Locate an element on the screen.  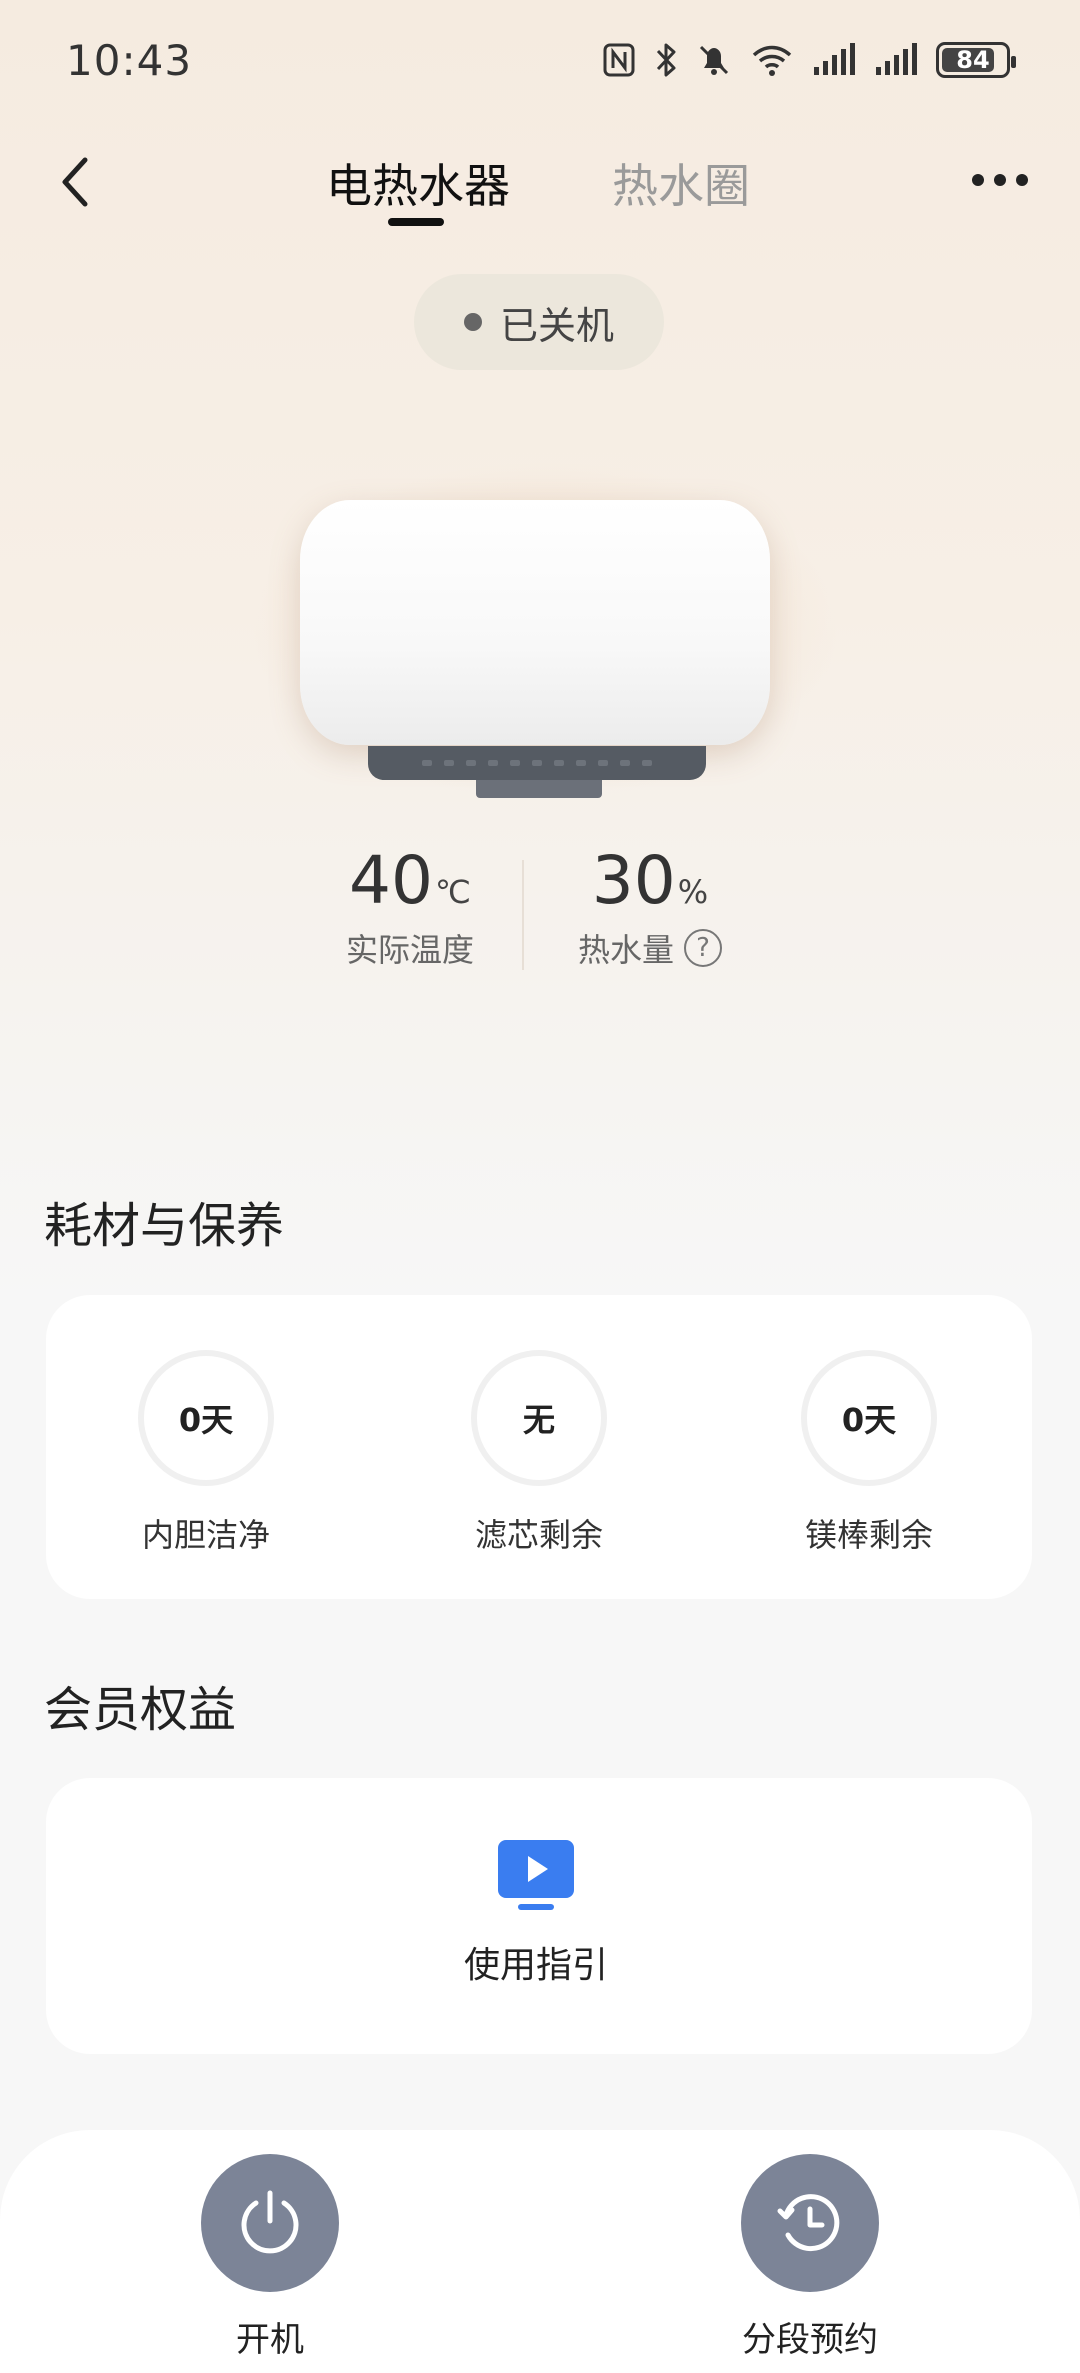
help-icon: ? is located at coordinates (703, 948).